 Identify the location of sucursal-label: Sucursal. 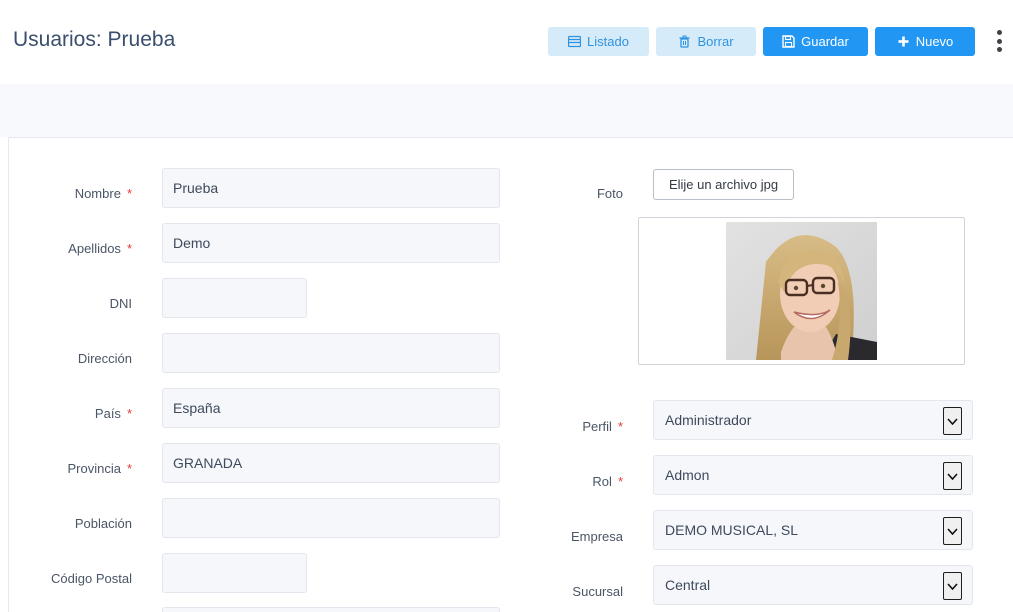
(597, 591).